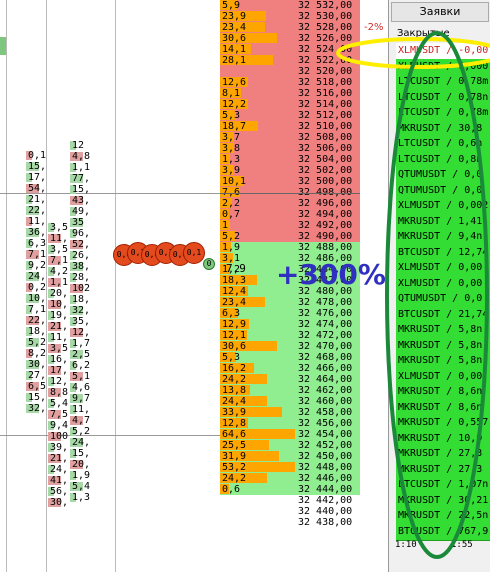 The image size is (490, 572). What do you see at coordinates (234, 82) in the screenshot?
I see `volume-label: 12,6` at bounding box center [234, 82].